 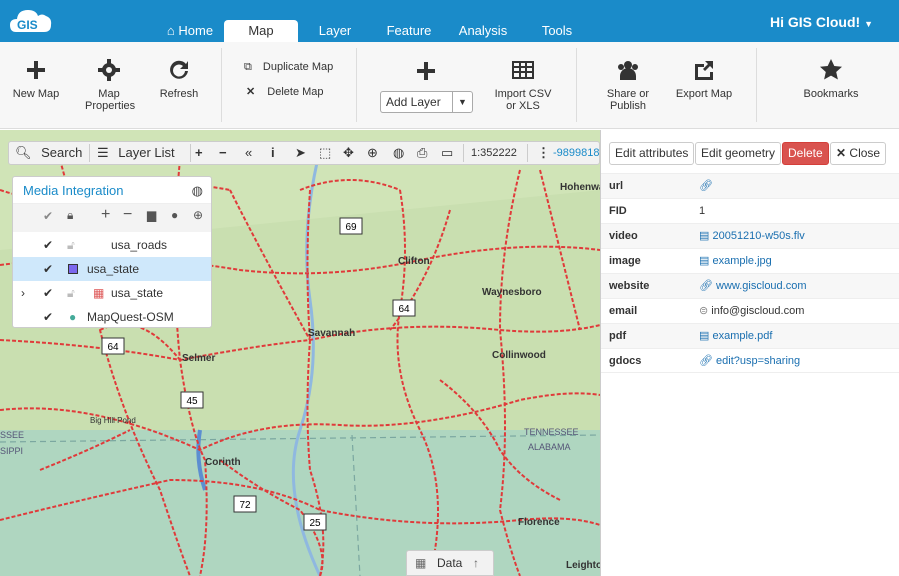 What do you see at coordinates (576, 153) in the screenshot?
I see `coordinate-readout: -9899818.` at bounding box center [576, 153].